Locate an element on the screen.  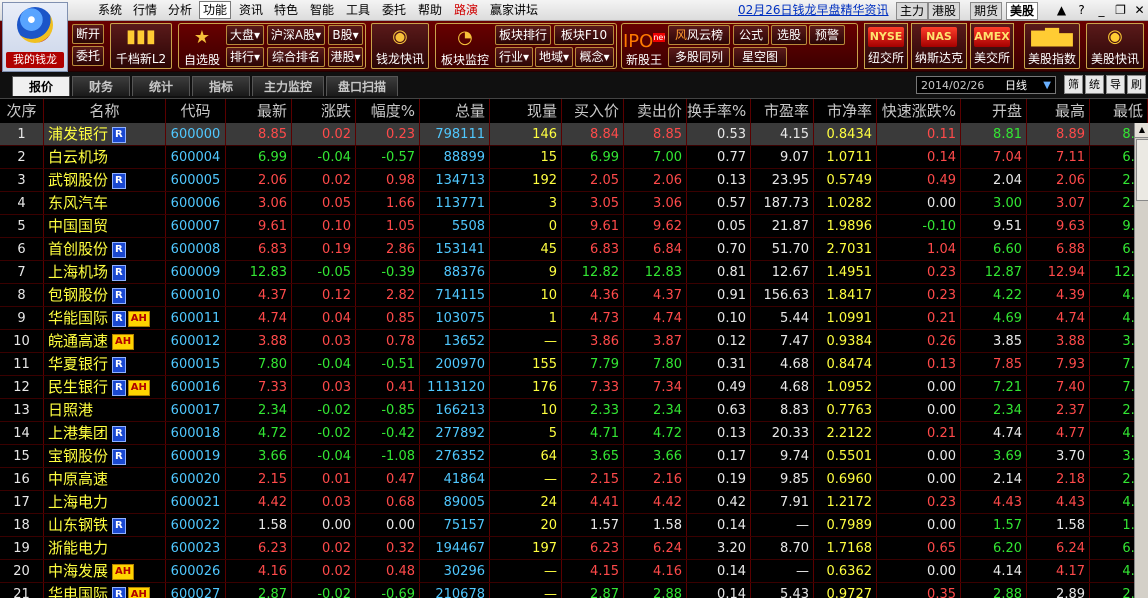
filter-button: 筛 is located at coordinates (1073, 84).